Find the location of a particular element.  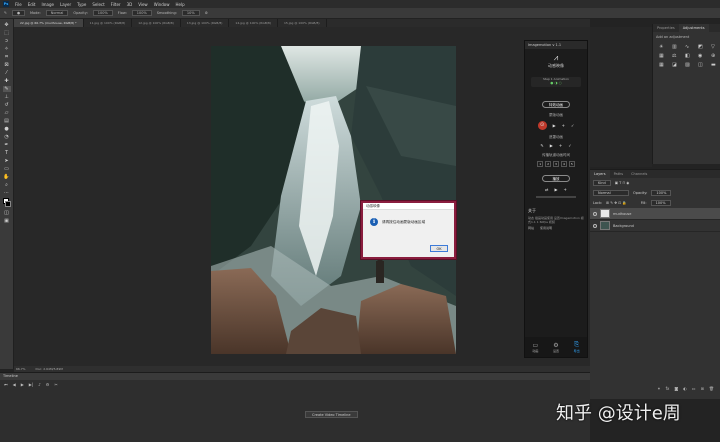

link-icon: ⚭ is located at coordinates (658, 390).